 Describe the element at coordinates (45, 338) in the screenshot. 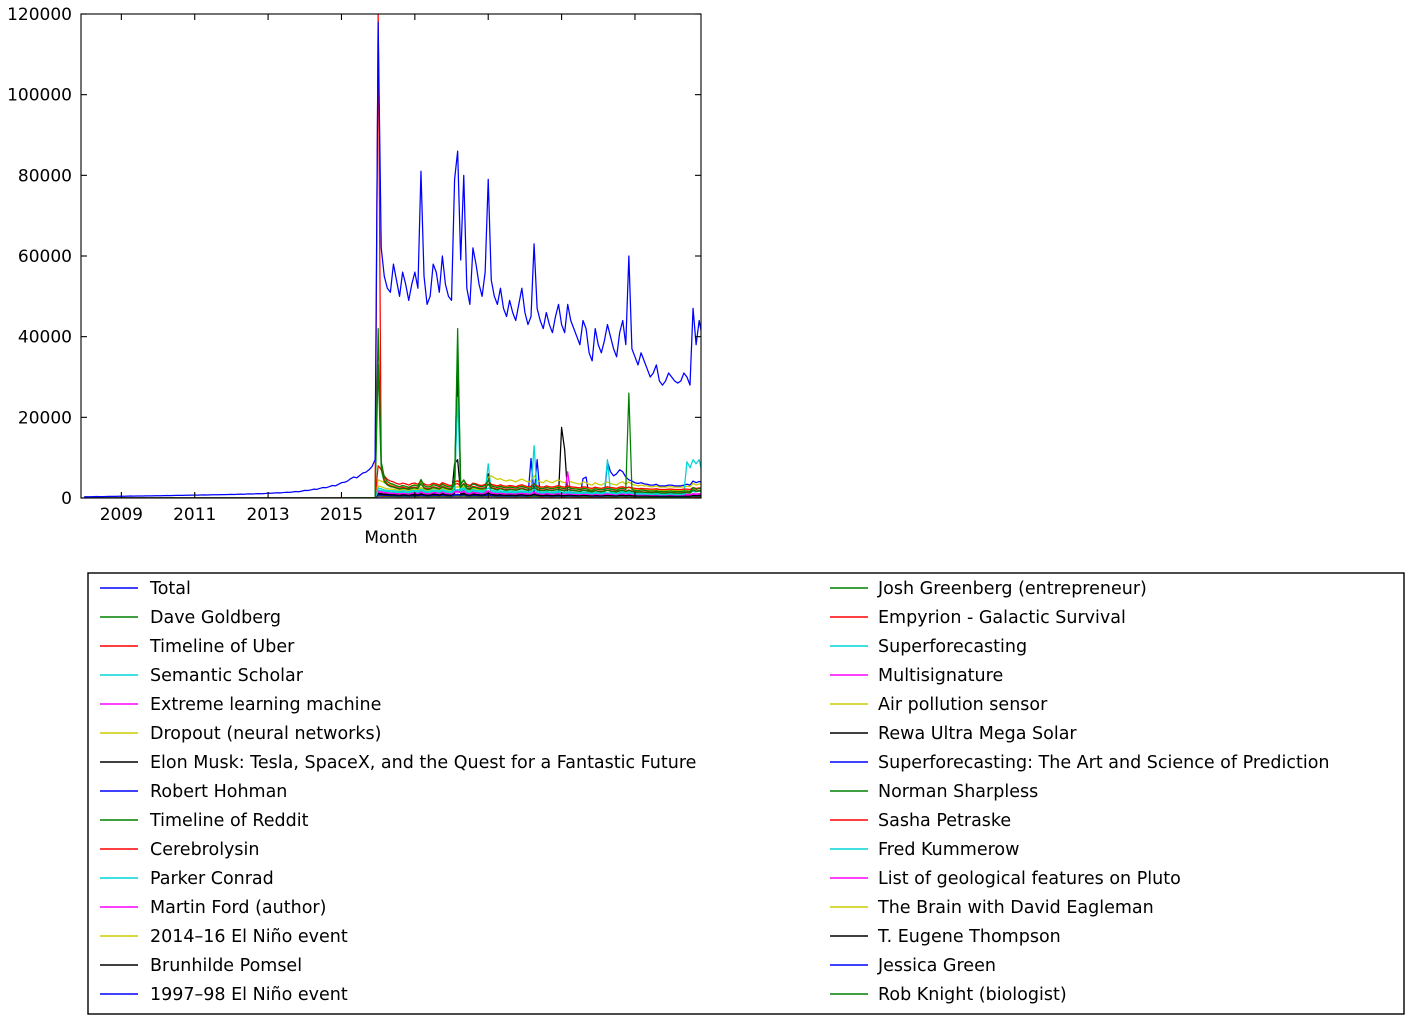

I see `y-tick-label: 40000` at that location.